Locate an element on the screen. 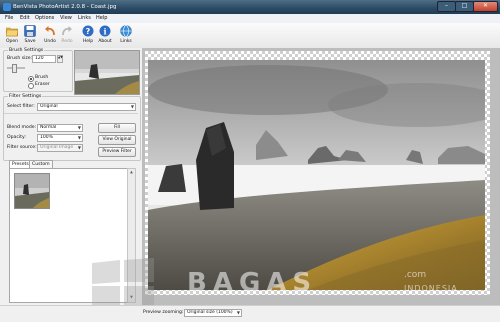 The height and width of the screenshot is (322, 500). brush-size-slider-thumb is located at coordinates (14, 68).